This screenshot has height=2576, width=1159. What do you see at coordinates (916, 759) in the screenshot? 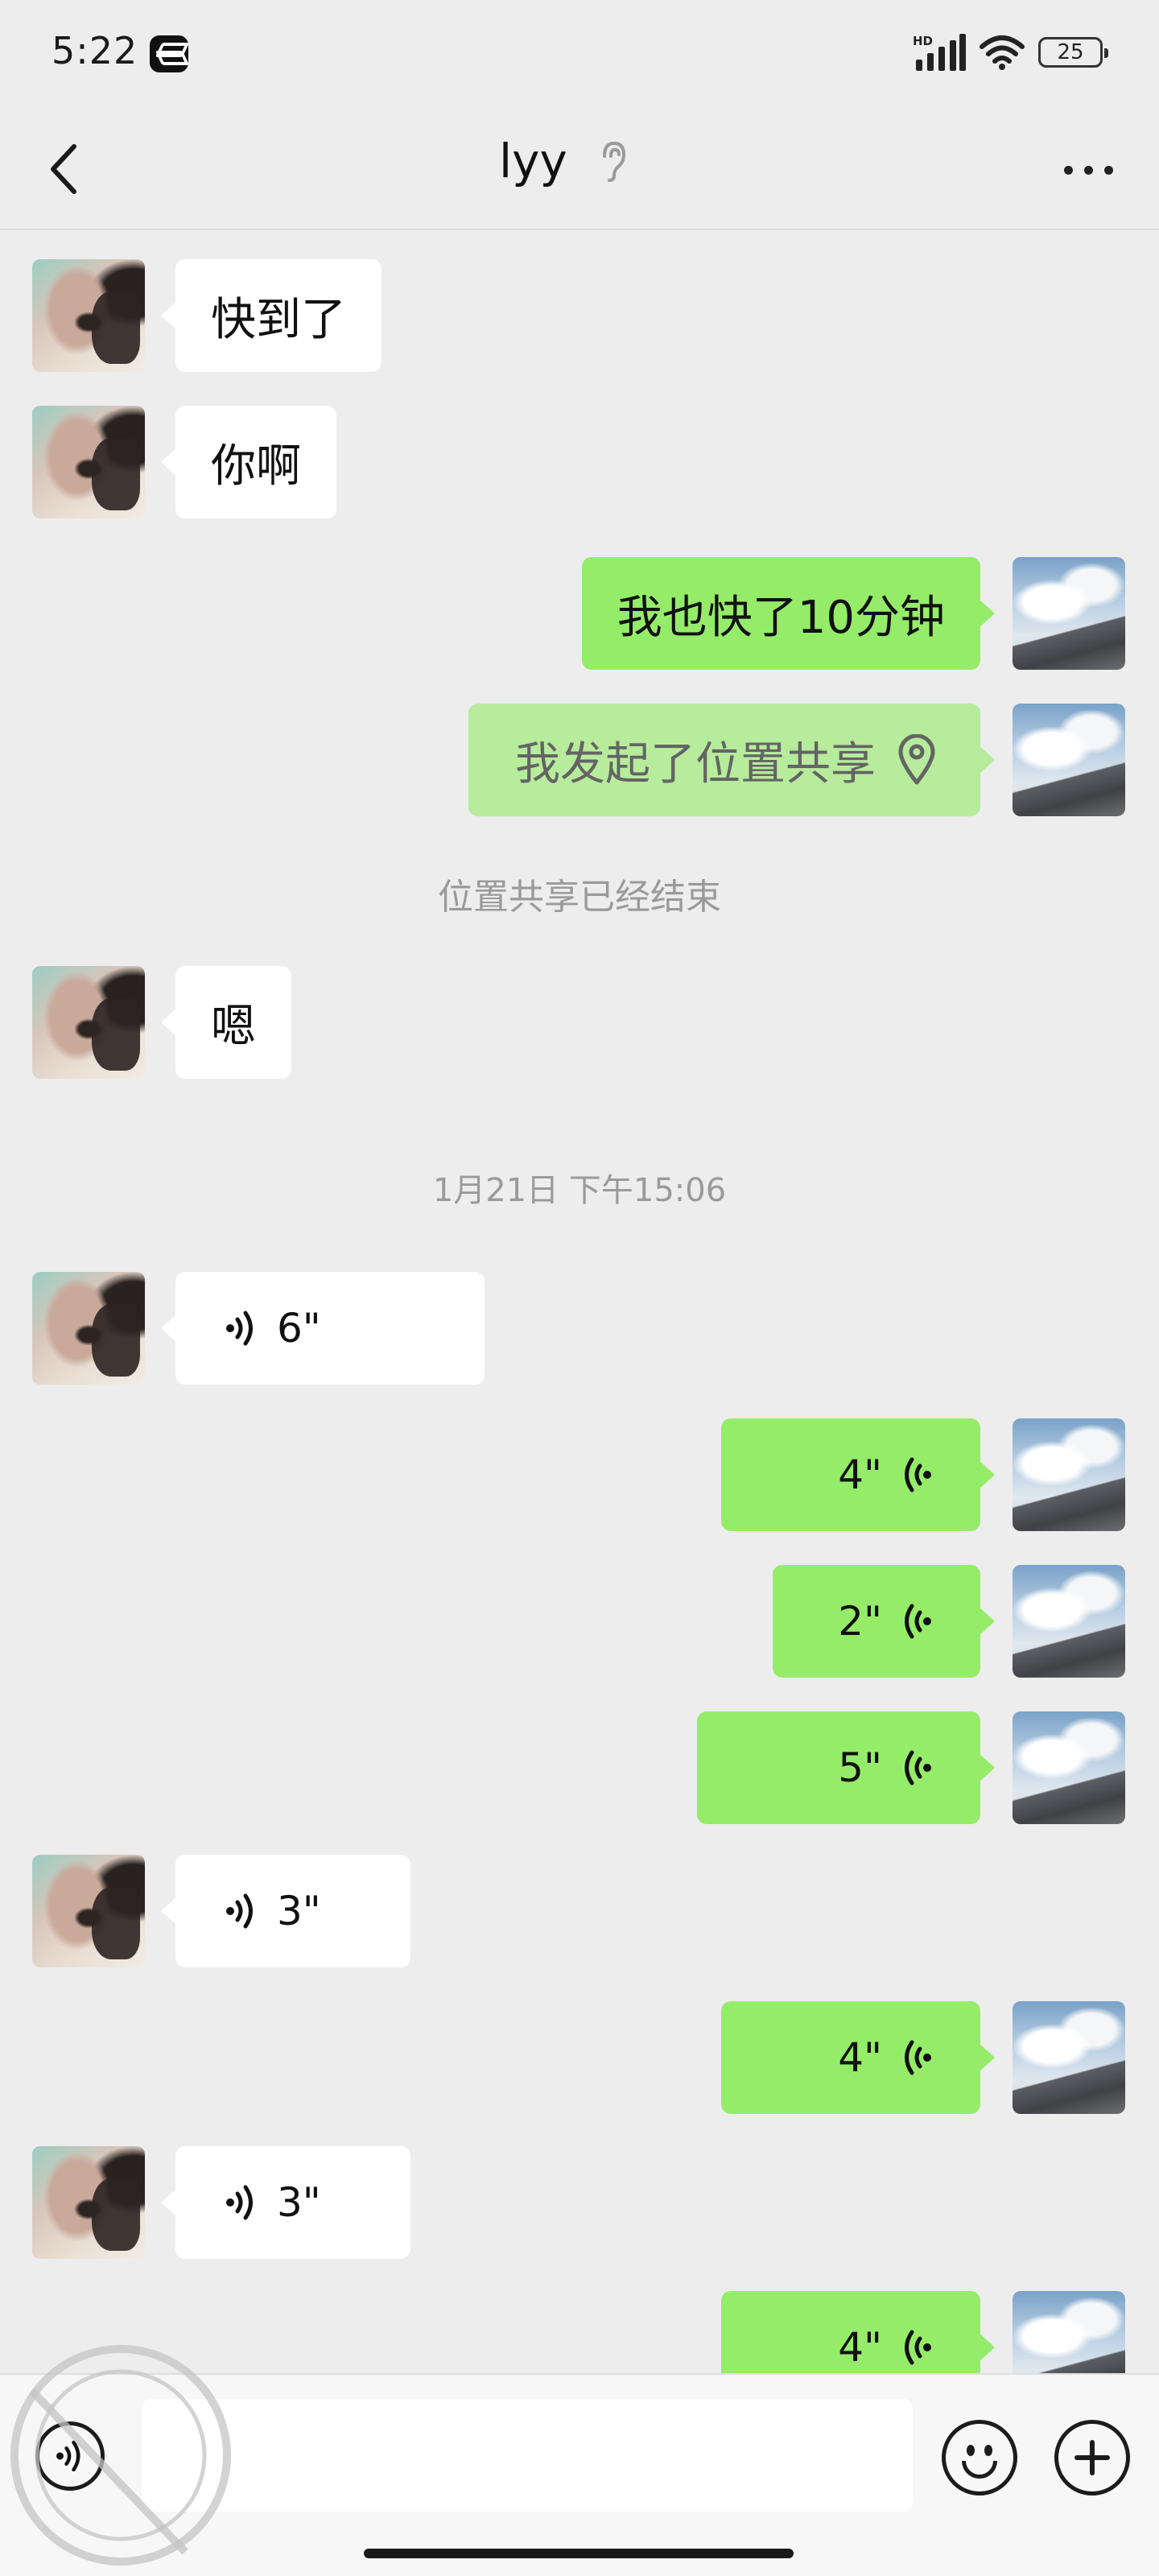
I see `location-pin-icon` at bounding box center [916, 759].